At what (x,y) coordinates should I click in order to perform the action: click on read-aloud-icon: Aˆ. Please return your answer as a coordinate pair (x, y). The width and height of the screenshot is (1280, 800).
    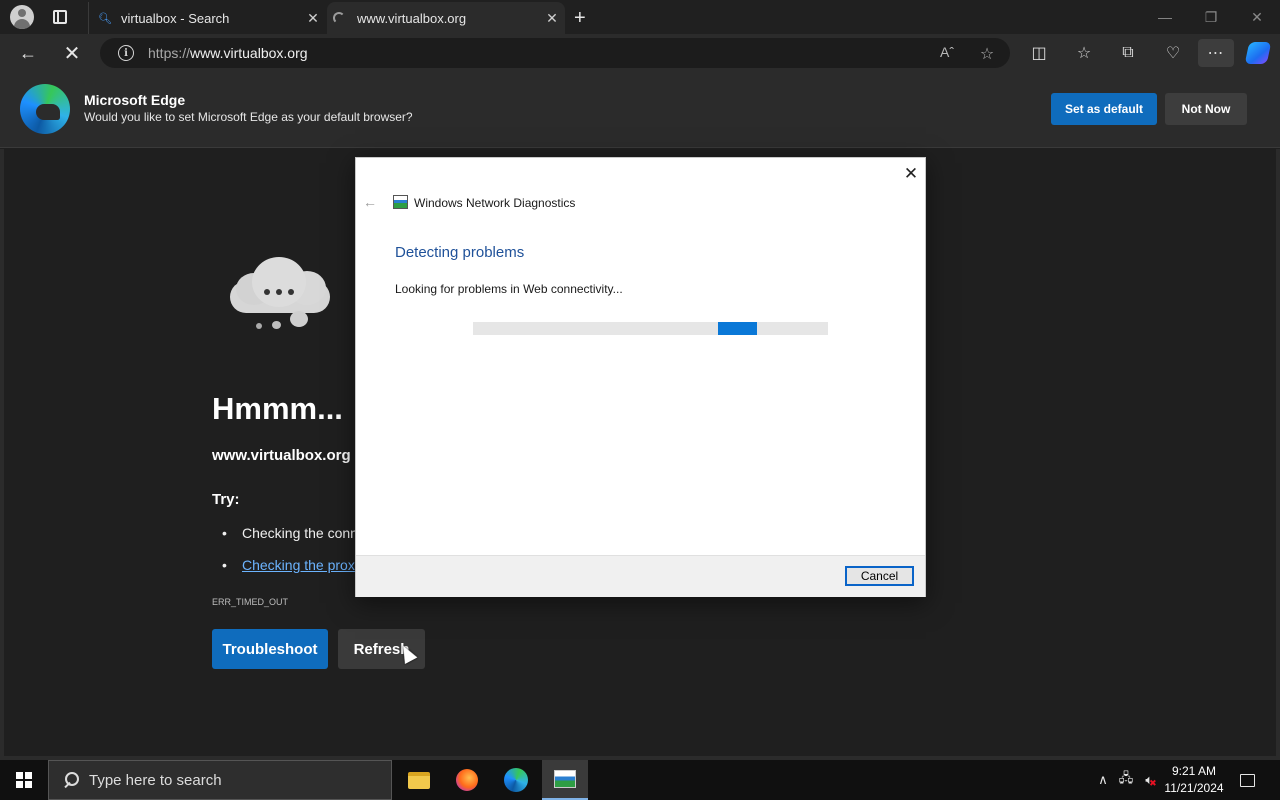
    Looking at the image, I should click on (947, 53).